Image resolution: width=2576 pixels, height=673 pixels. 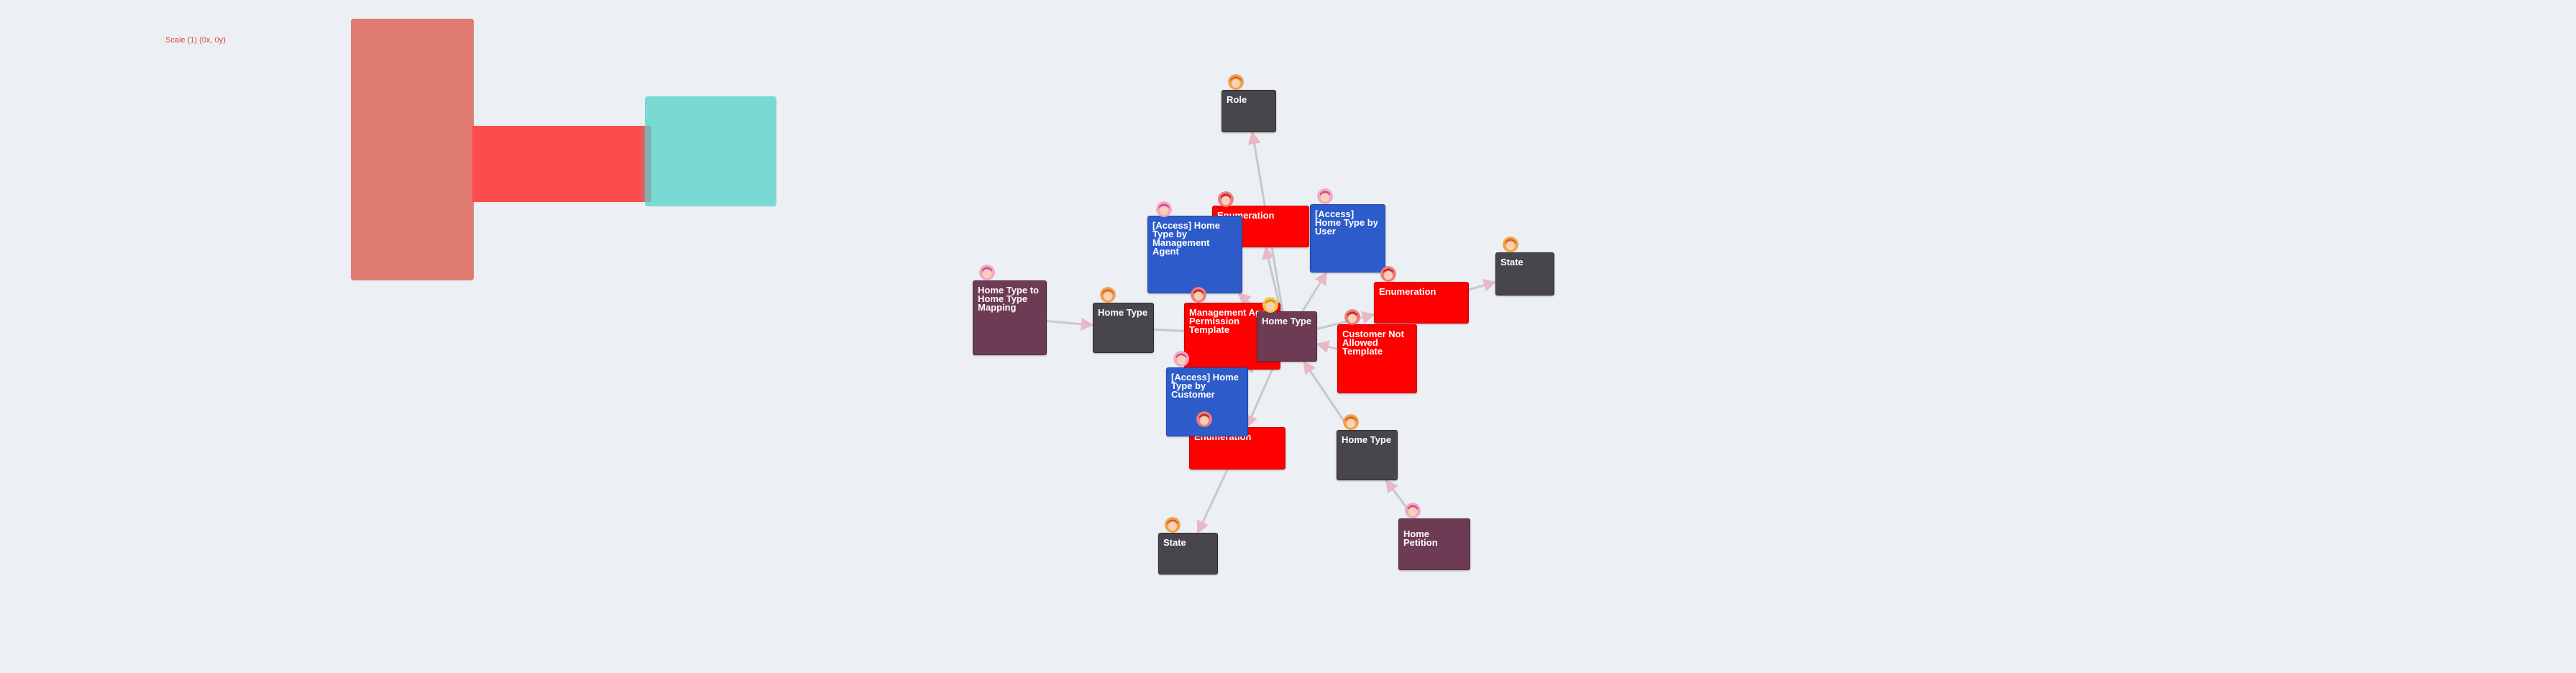 I want to click on edge-enum_right-to-state_right, so click(x=1483, y=285).